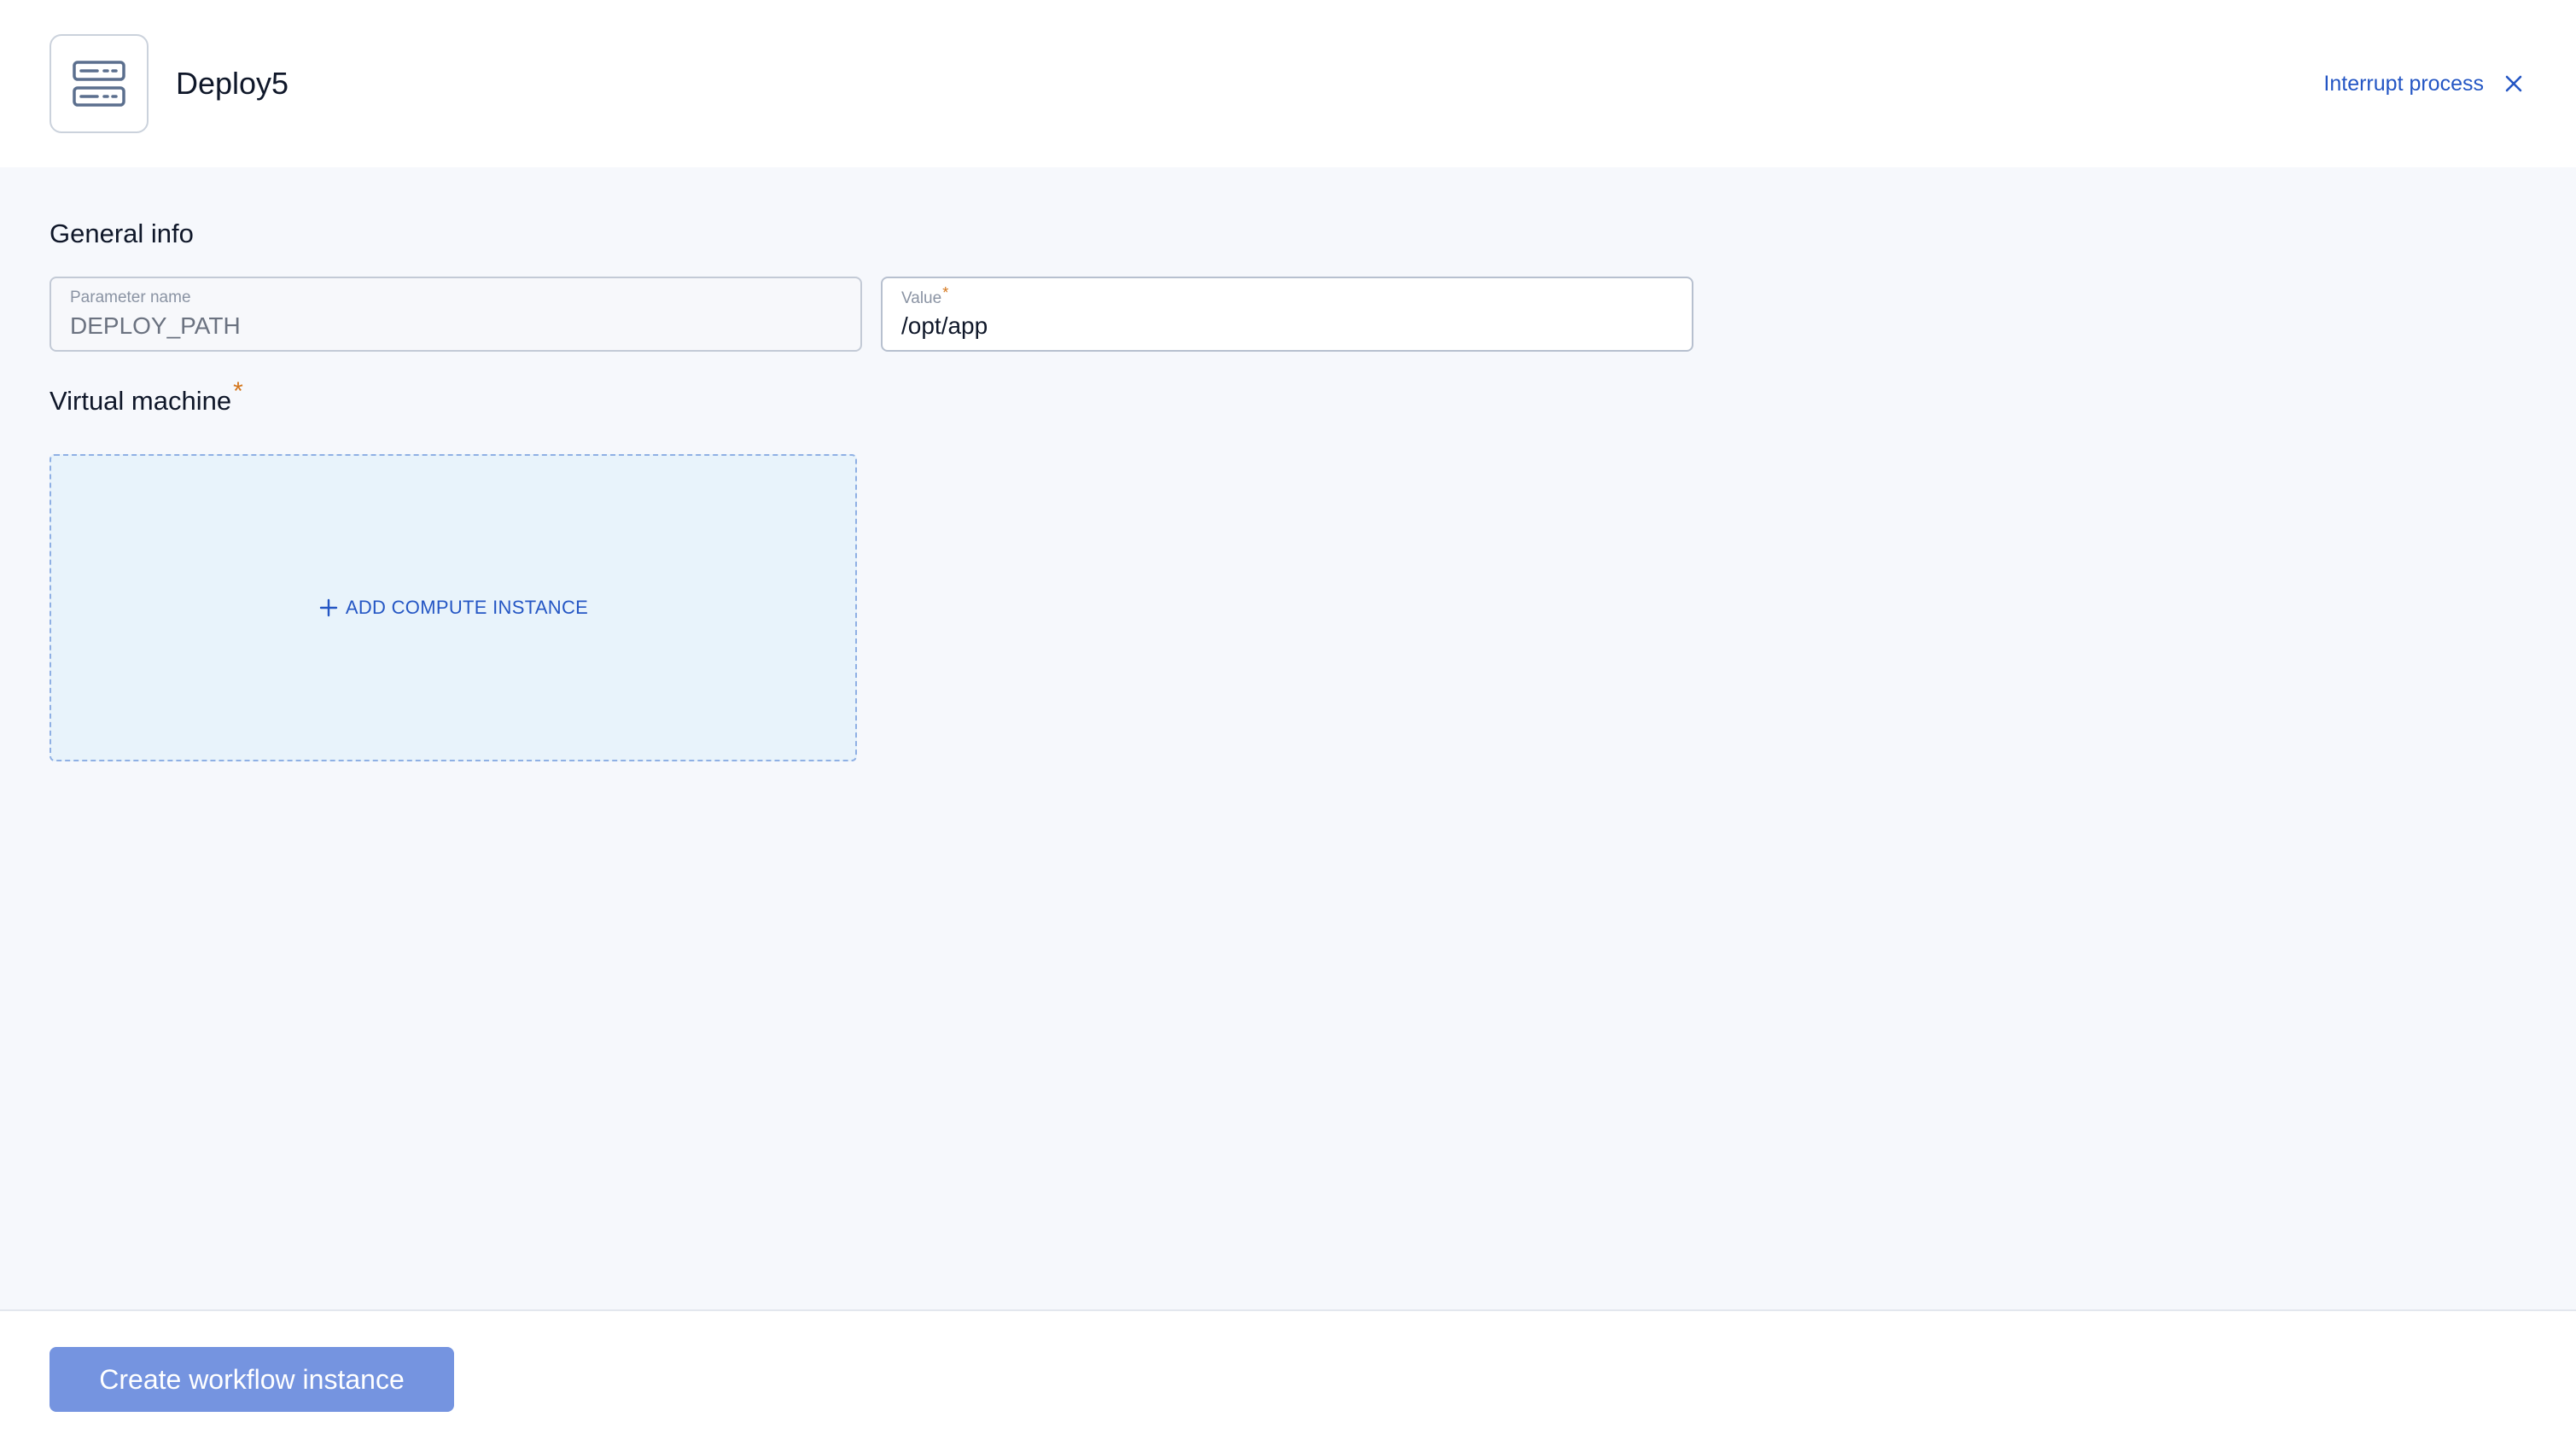 The width and height of the screenshot is (2576, 1446). What do you see at coordinates (454, 326) in the screenshot?
I see `parameter-name-input` at bounding box center [454, 326].